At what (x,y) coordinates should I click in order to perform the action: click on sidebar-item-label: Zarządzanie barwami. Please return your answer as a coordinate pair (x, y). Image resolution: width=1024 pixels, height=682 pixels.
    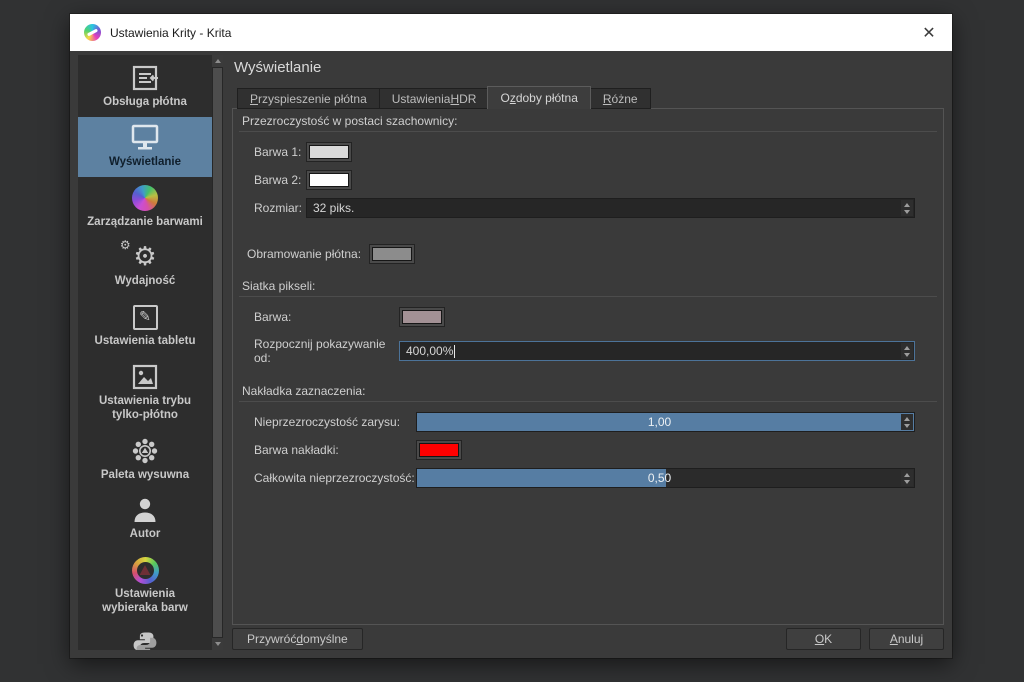
    Looking at the image, I should click on (145, 221).